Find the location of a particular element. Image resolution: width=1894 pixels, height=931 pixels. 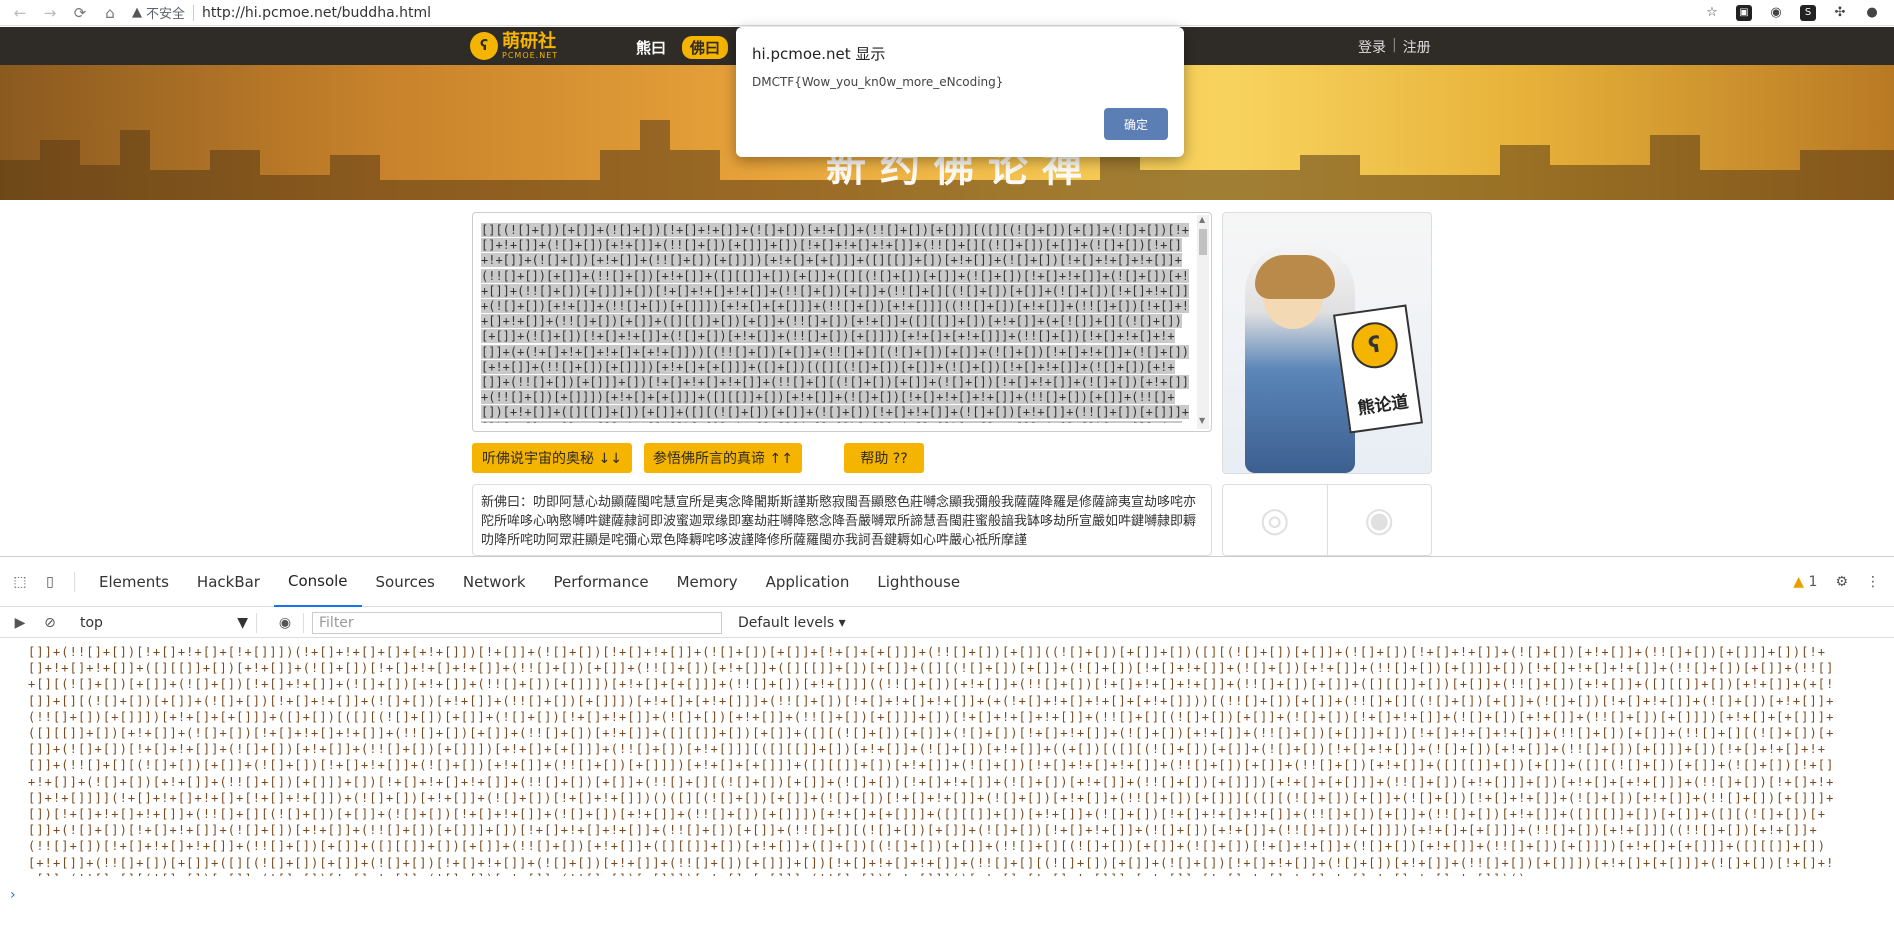

warning-icon: ▲ is located at coordinates (137, 12).